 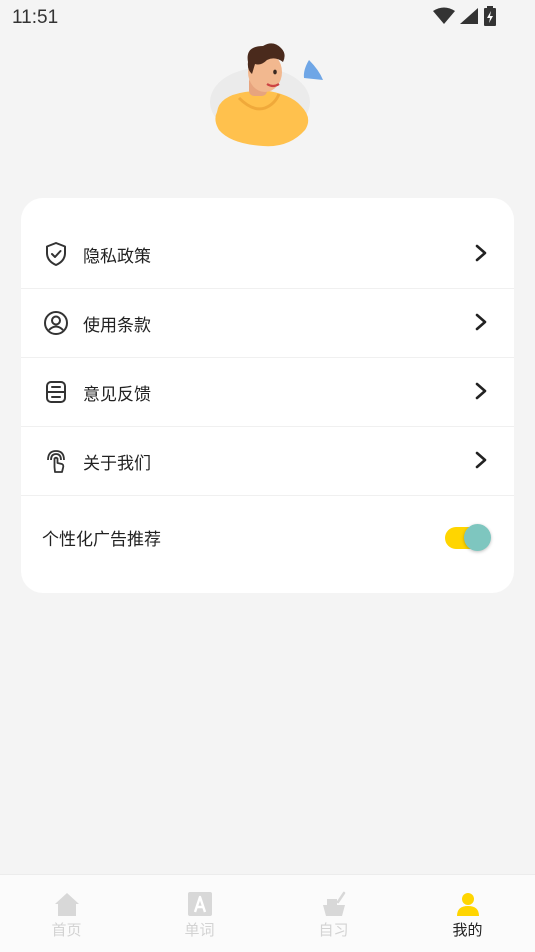 I want to click on status-icons, so click(x=465, y=16).